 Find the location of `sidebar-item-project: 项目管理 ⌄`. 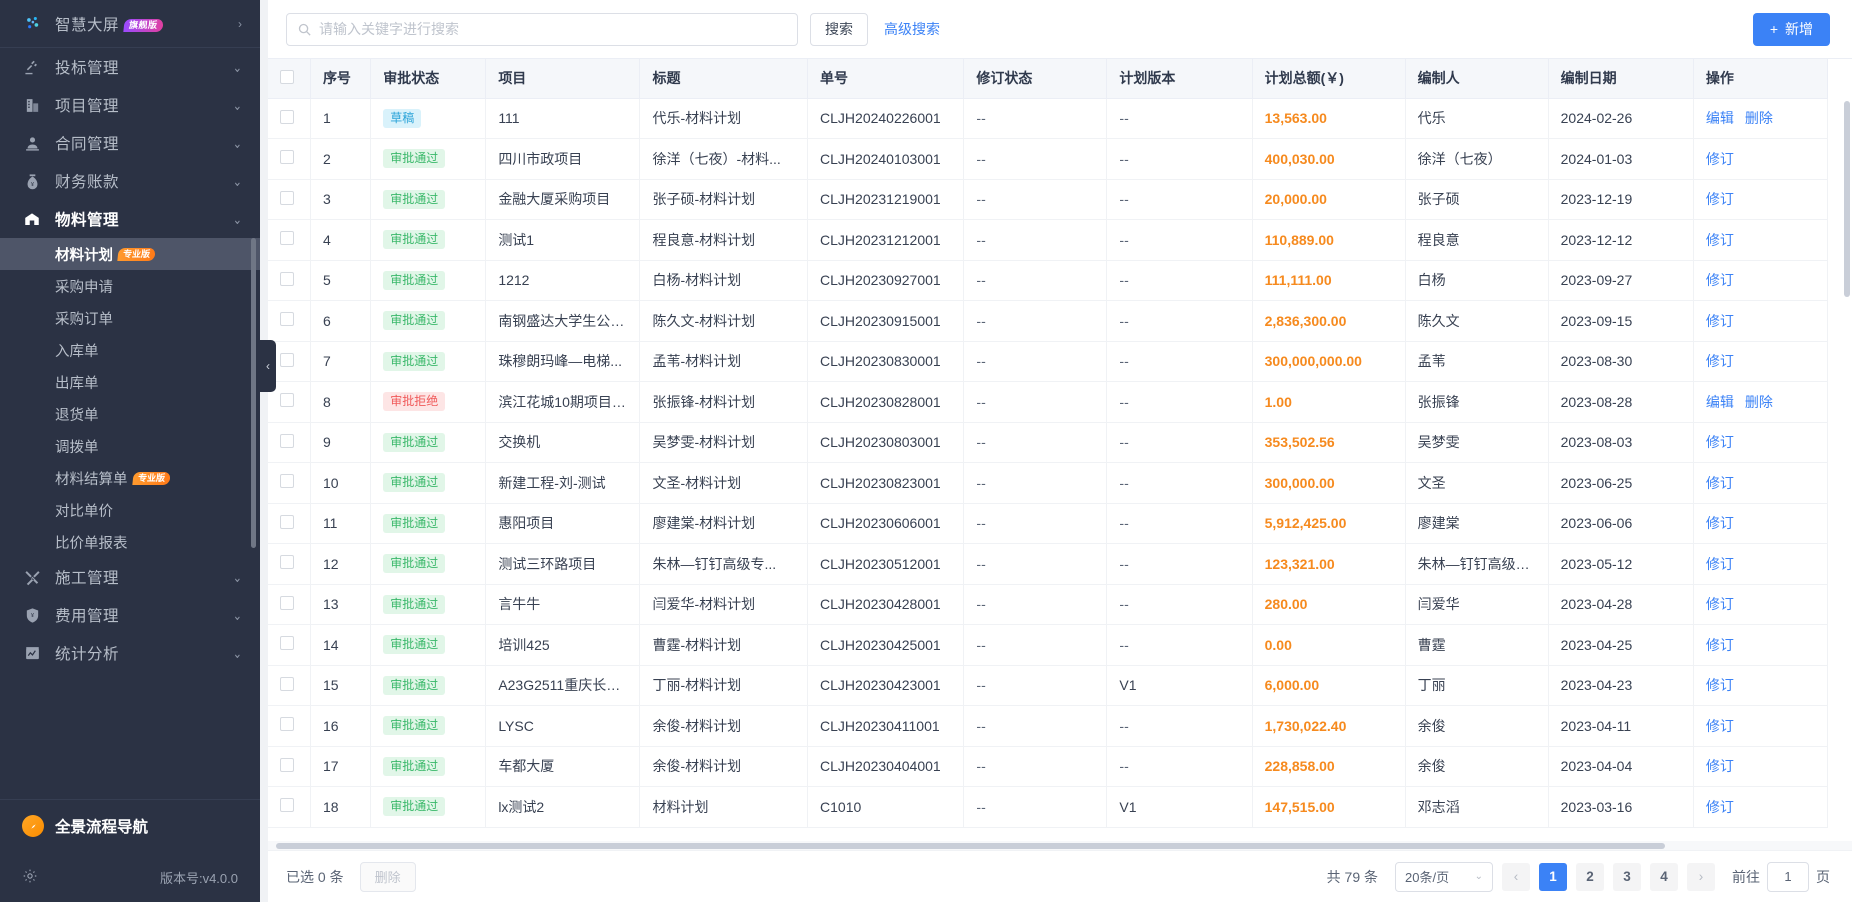

sidebar-item-project: 项目管理 ⌄ is located at coordinates (130, 105).